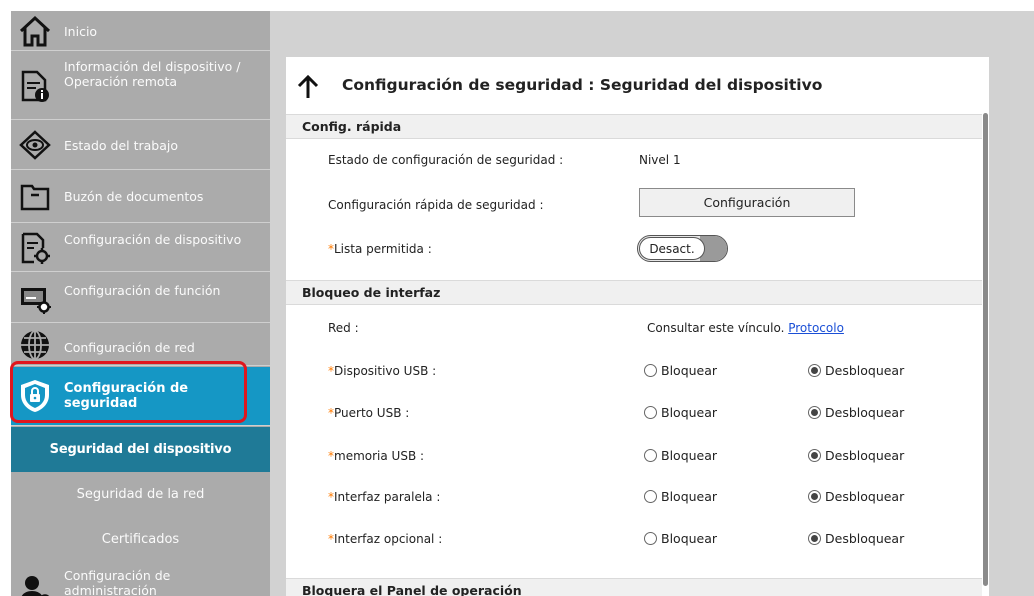 This screenshot has width=1034, height=596. I want to click on device-info-icon, so click(35, 86).